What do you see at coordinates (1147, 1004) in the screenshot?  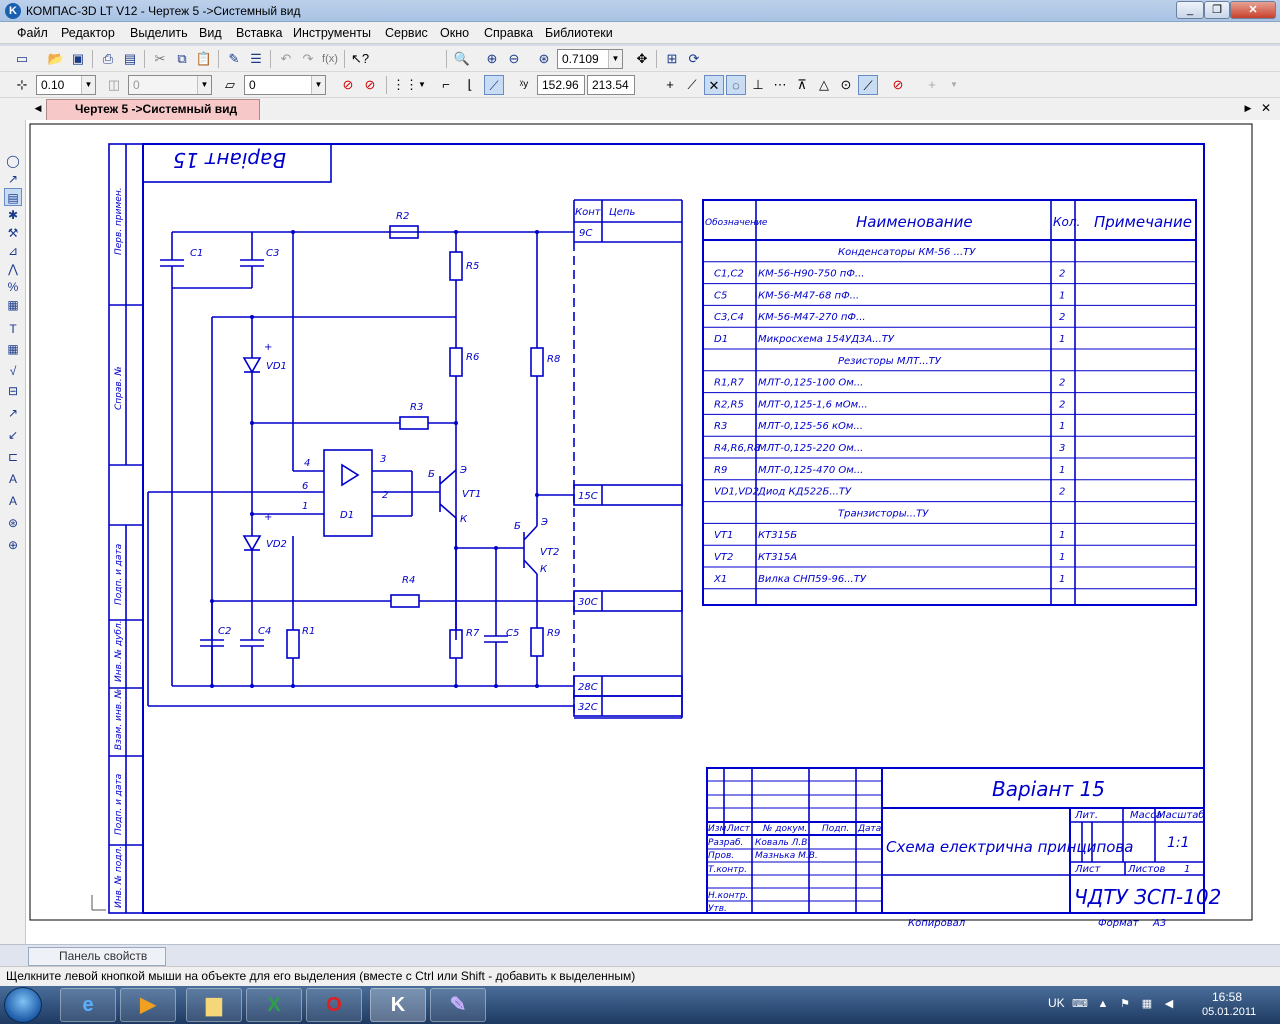 I see `network-icon: ▦` at bounding box center [1147, 1004].